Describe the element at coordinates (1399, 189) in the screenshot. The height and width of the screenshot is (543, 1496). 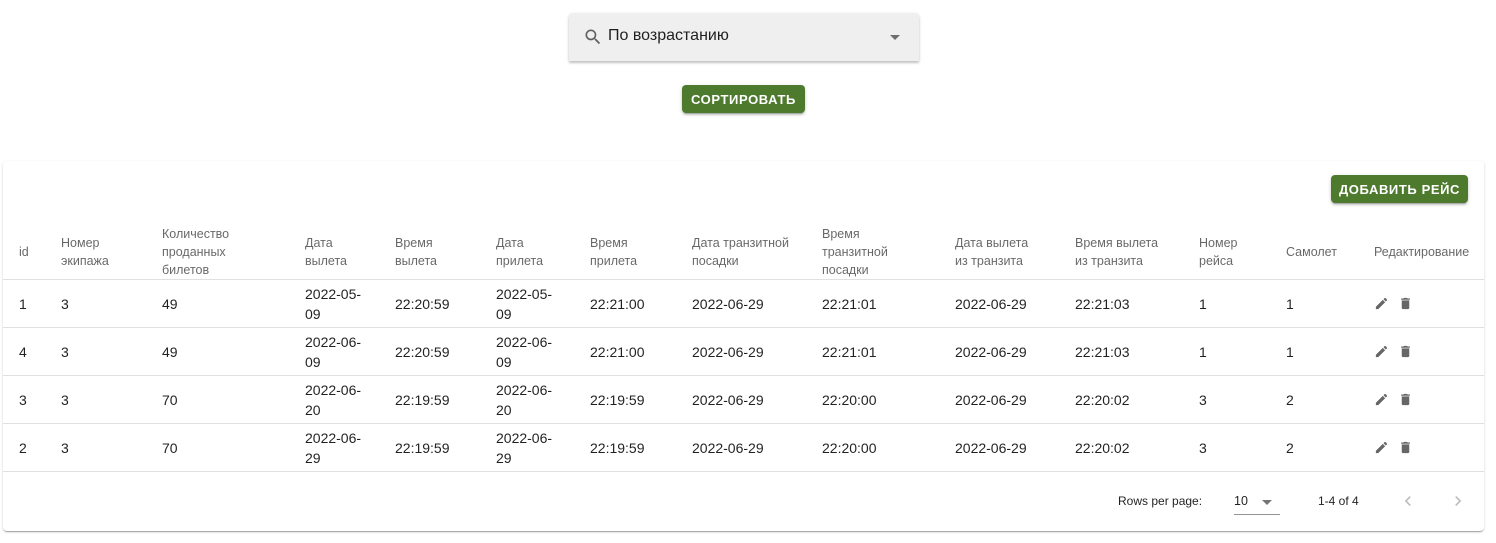
I see `add-flight-button: ДОБАВИТЬ РЕЙС` at that location.